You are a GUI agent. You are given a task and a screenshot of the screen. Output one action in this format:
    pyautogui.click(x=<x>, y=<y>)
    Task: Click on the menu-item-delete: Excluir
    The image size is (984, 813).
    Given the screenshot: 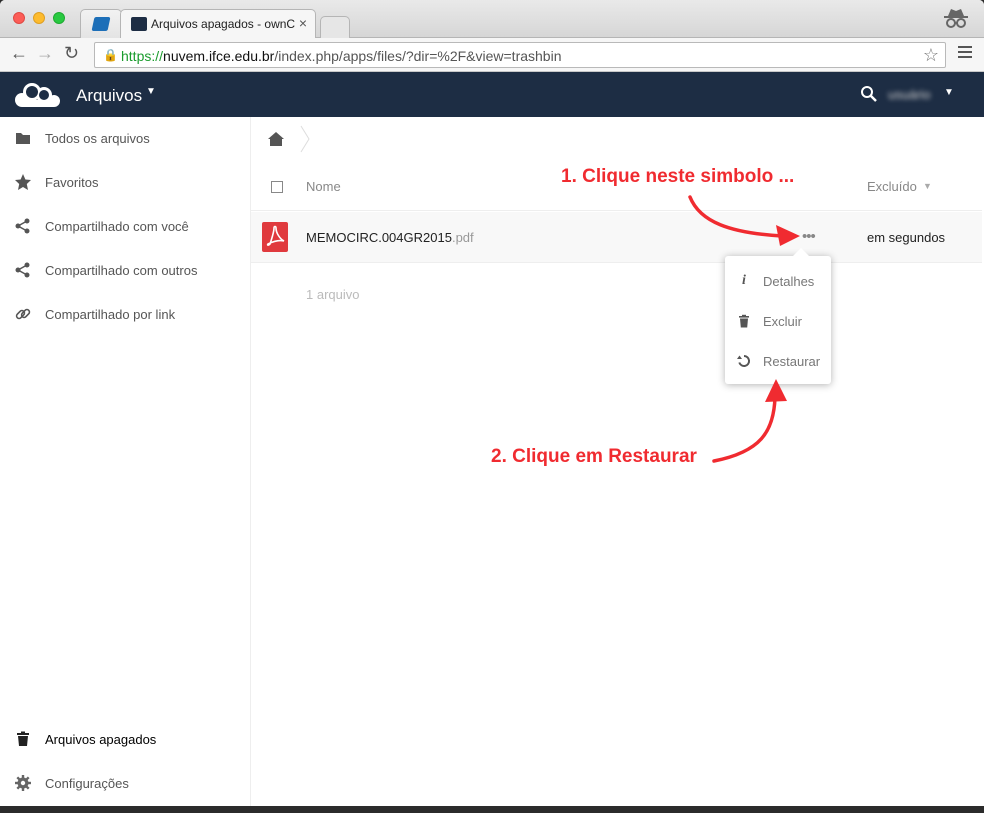 What is the action you would take?
    pyautogui.click(x=778, y=321)
    